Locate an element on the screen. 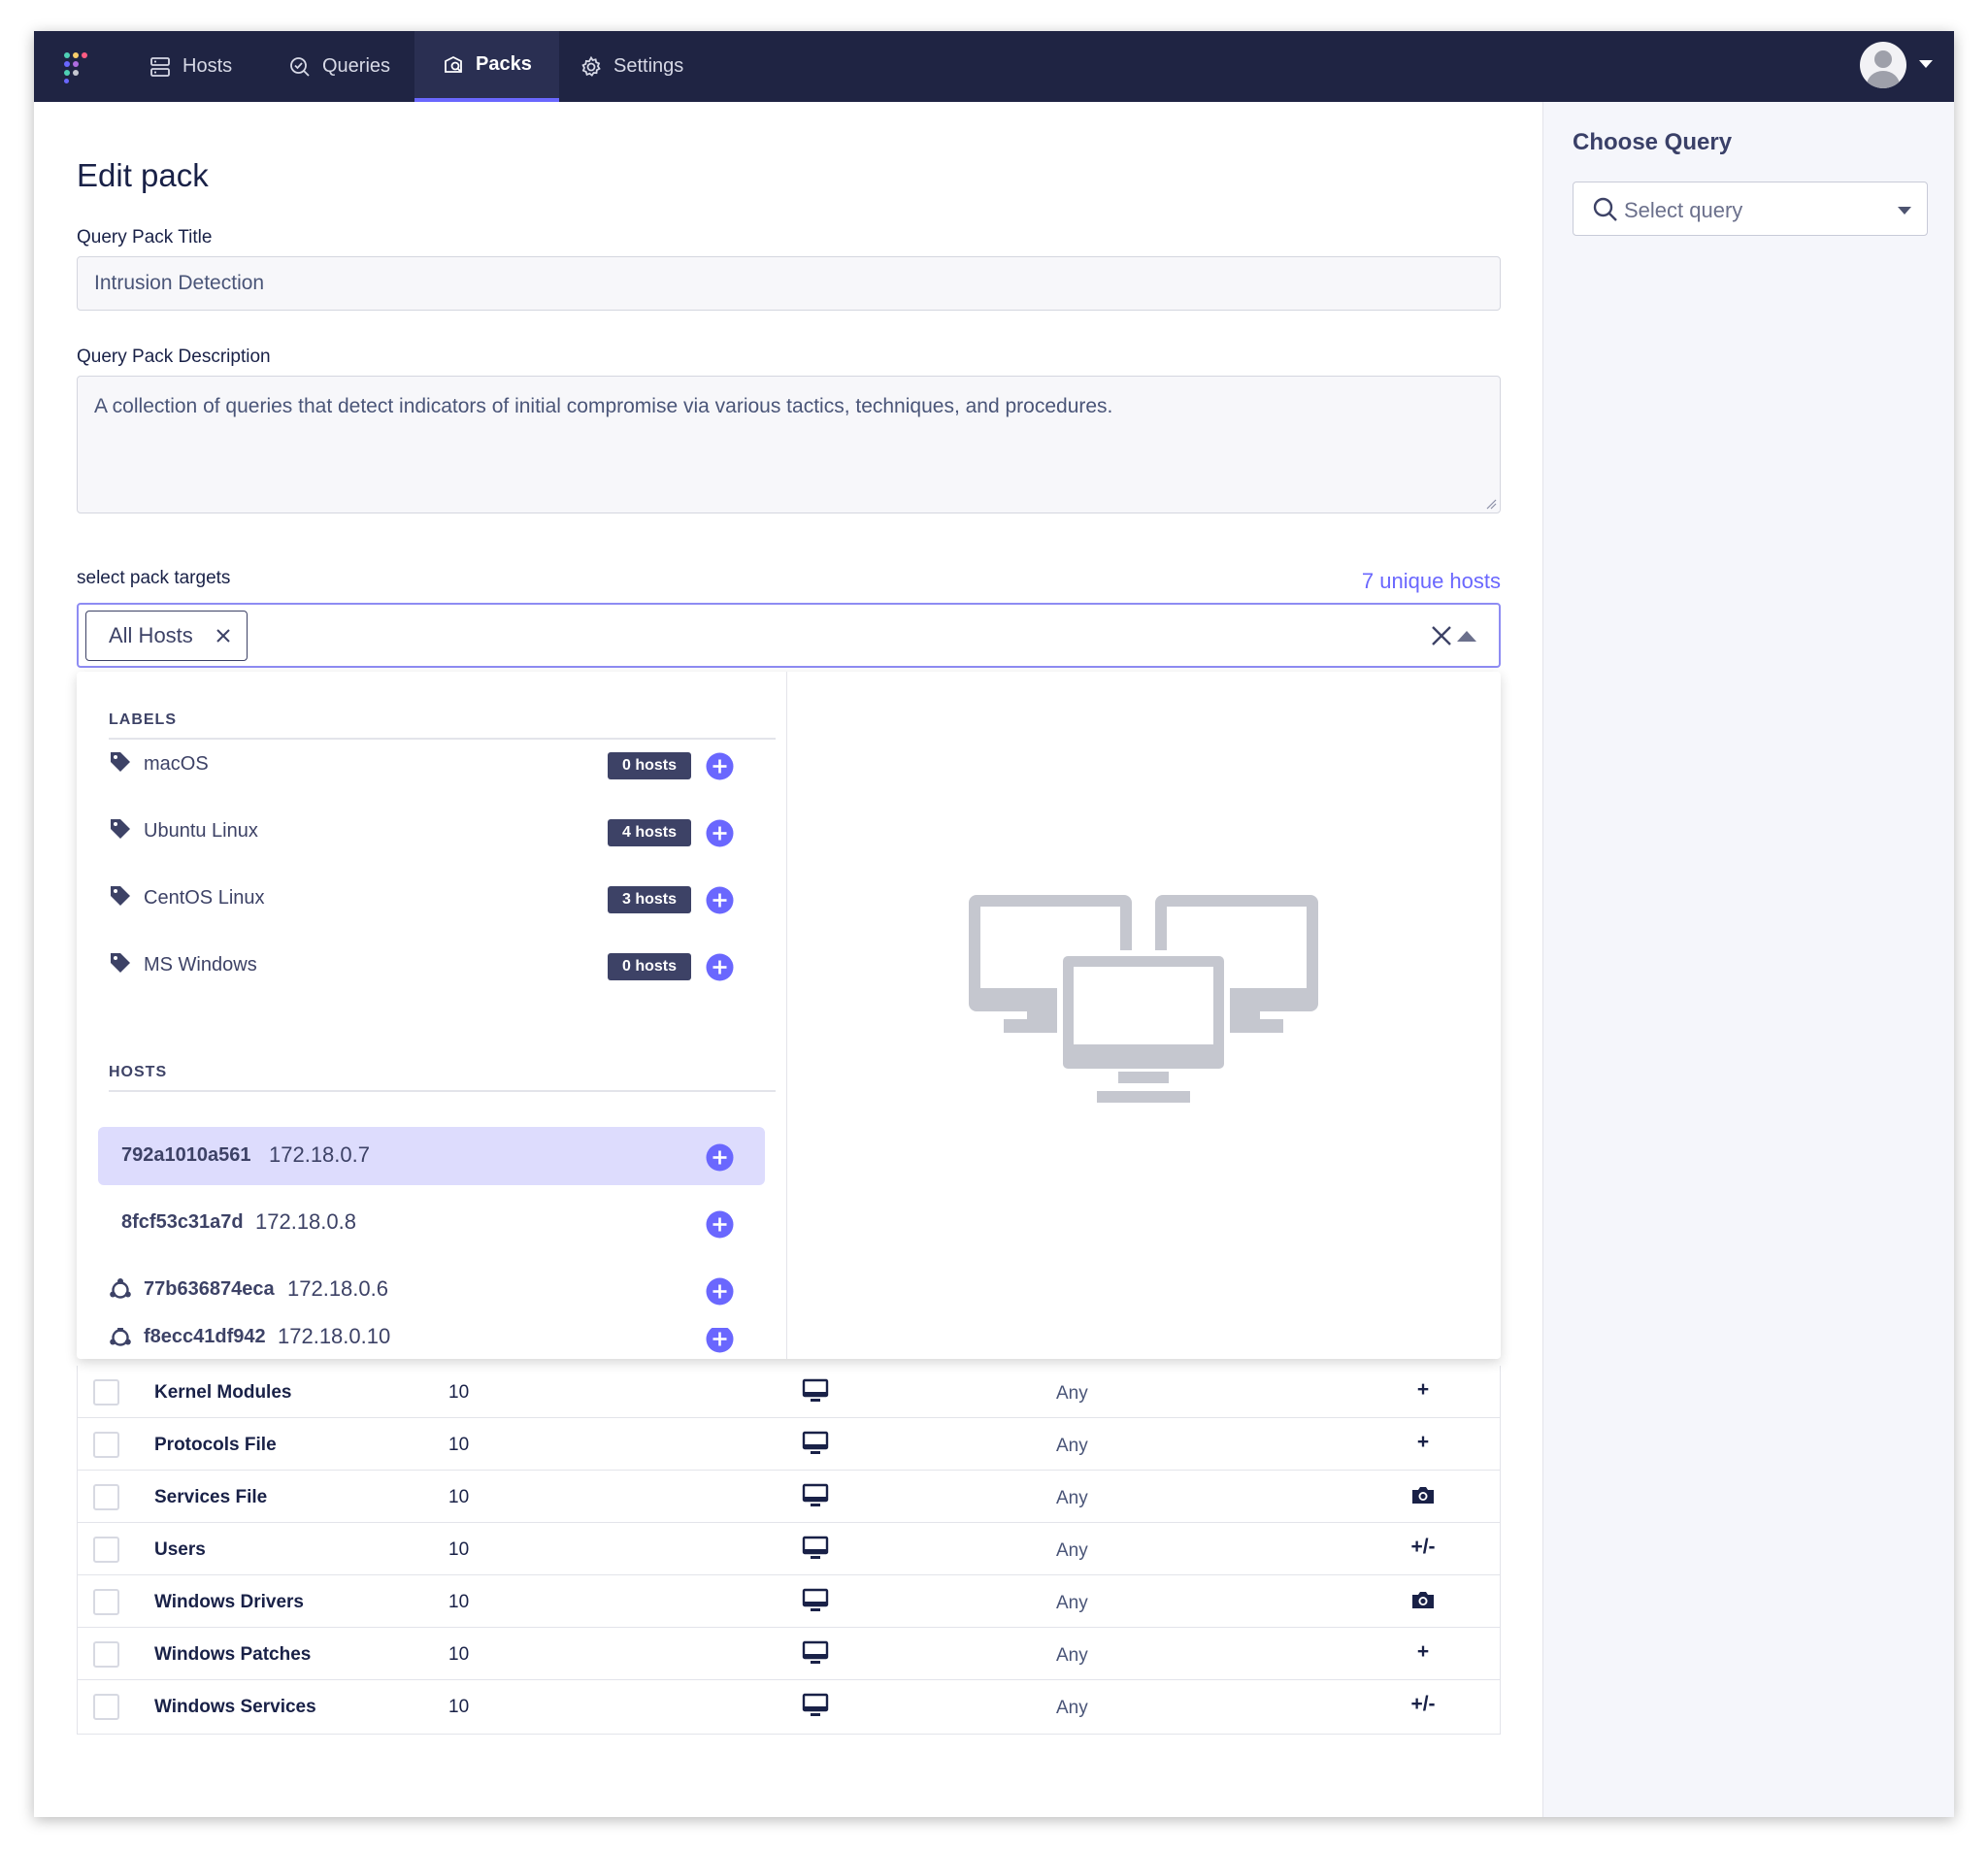 Image resolution: width=1988 pixels, height=1852 pixels. table-row: Windows Patches 10 Any + is located at coordinates (789, 1654).